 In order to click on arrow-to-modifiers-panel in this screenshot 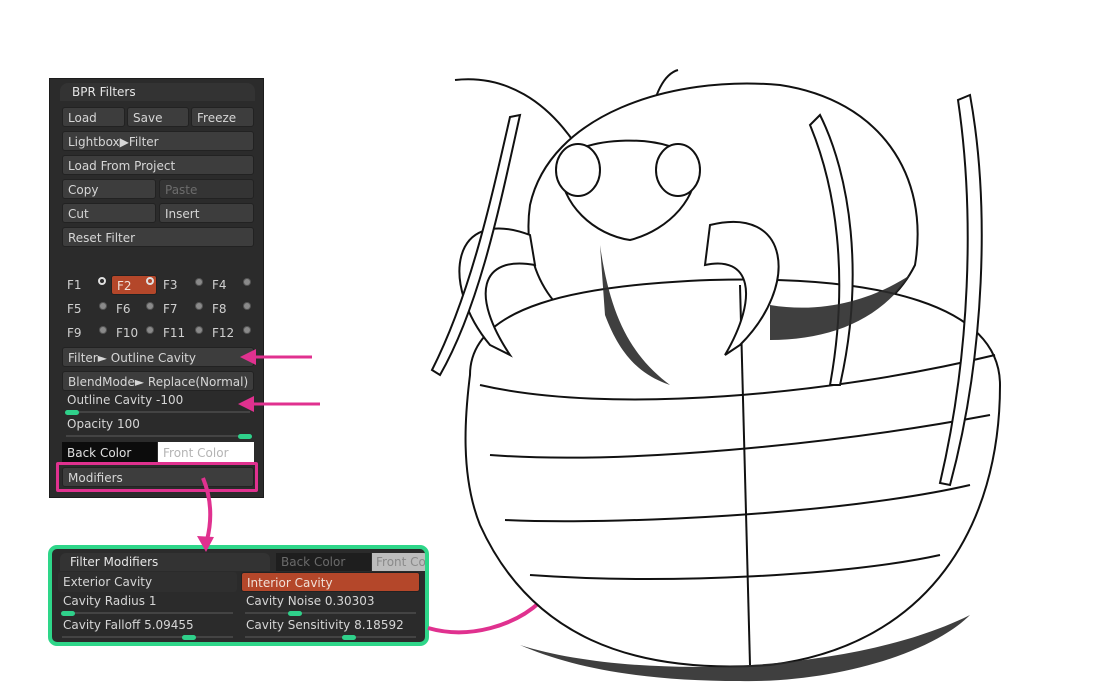, I will do `click(205, 514)`.